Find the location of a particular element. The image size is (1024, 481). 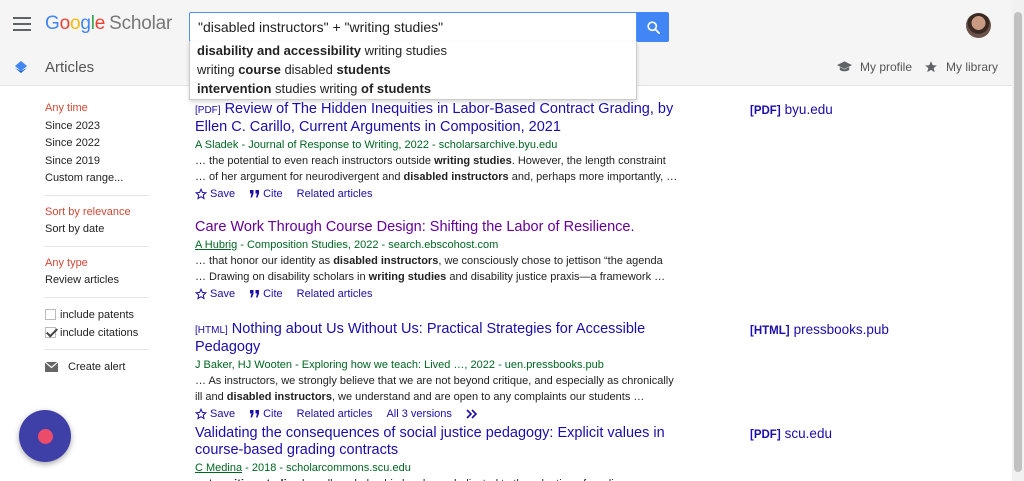

related-articles-label: Related articles is located at coordinates (334, 294).